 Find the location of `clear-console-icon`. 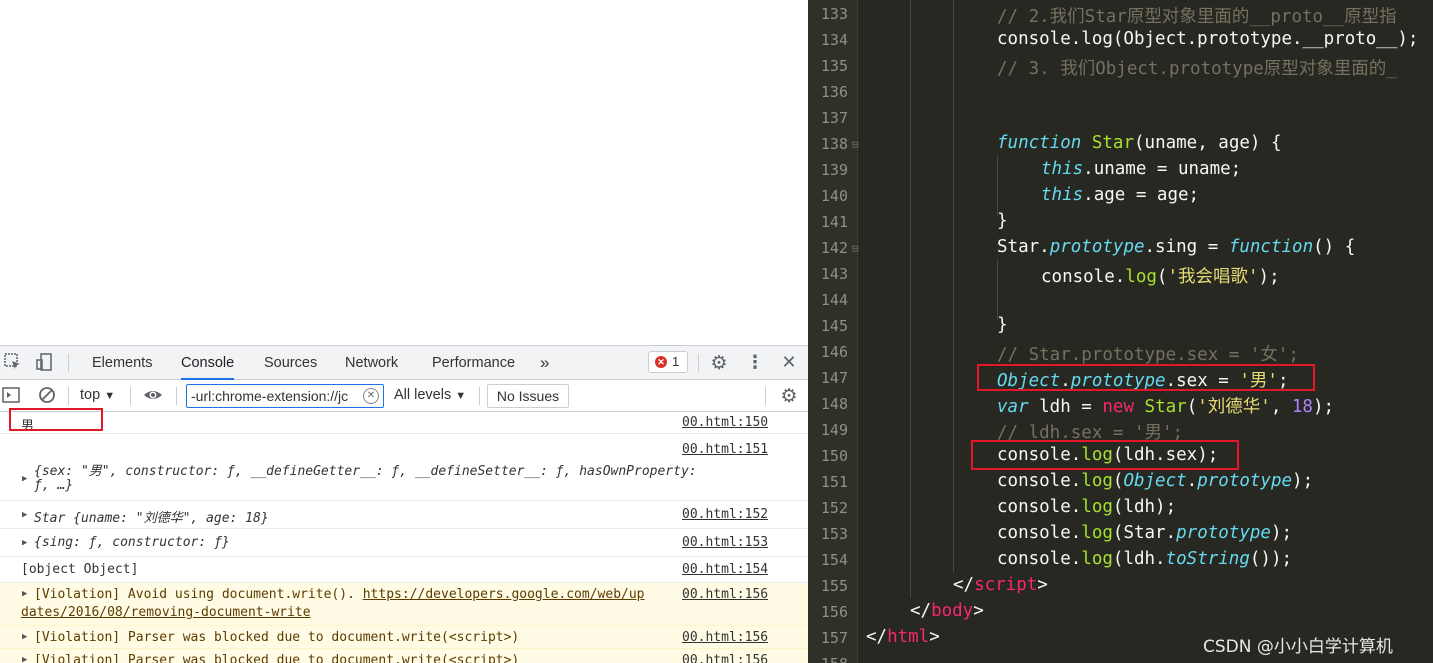

clear-console-icon is located at coordinates (47, 396).